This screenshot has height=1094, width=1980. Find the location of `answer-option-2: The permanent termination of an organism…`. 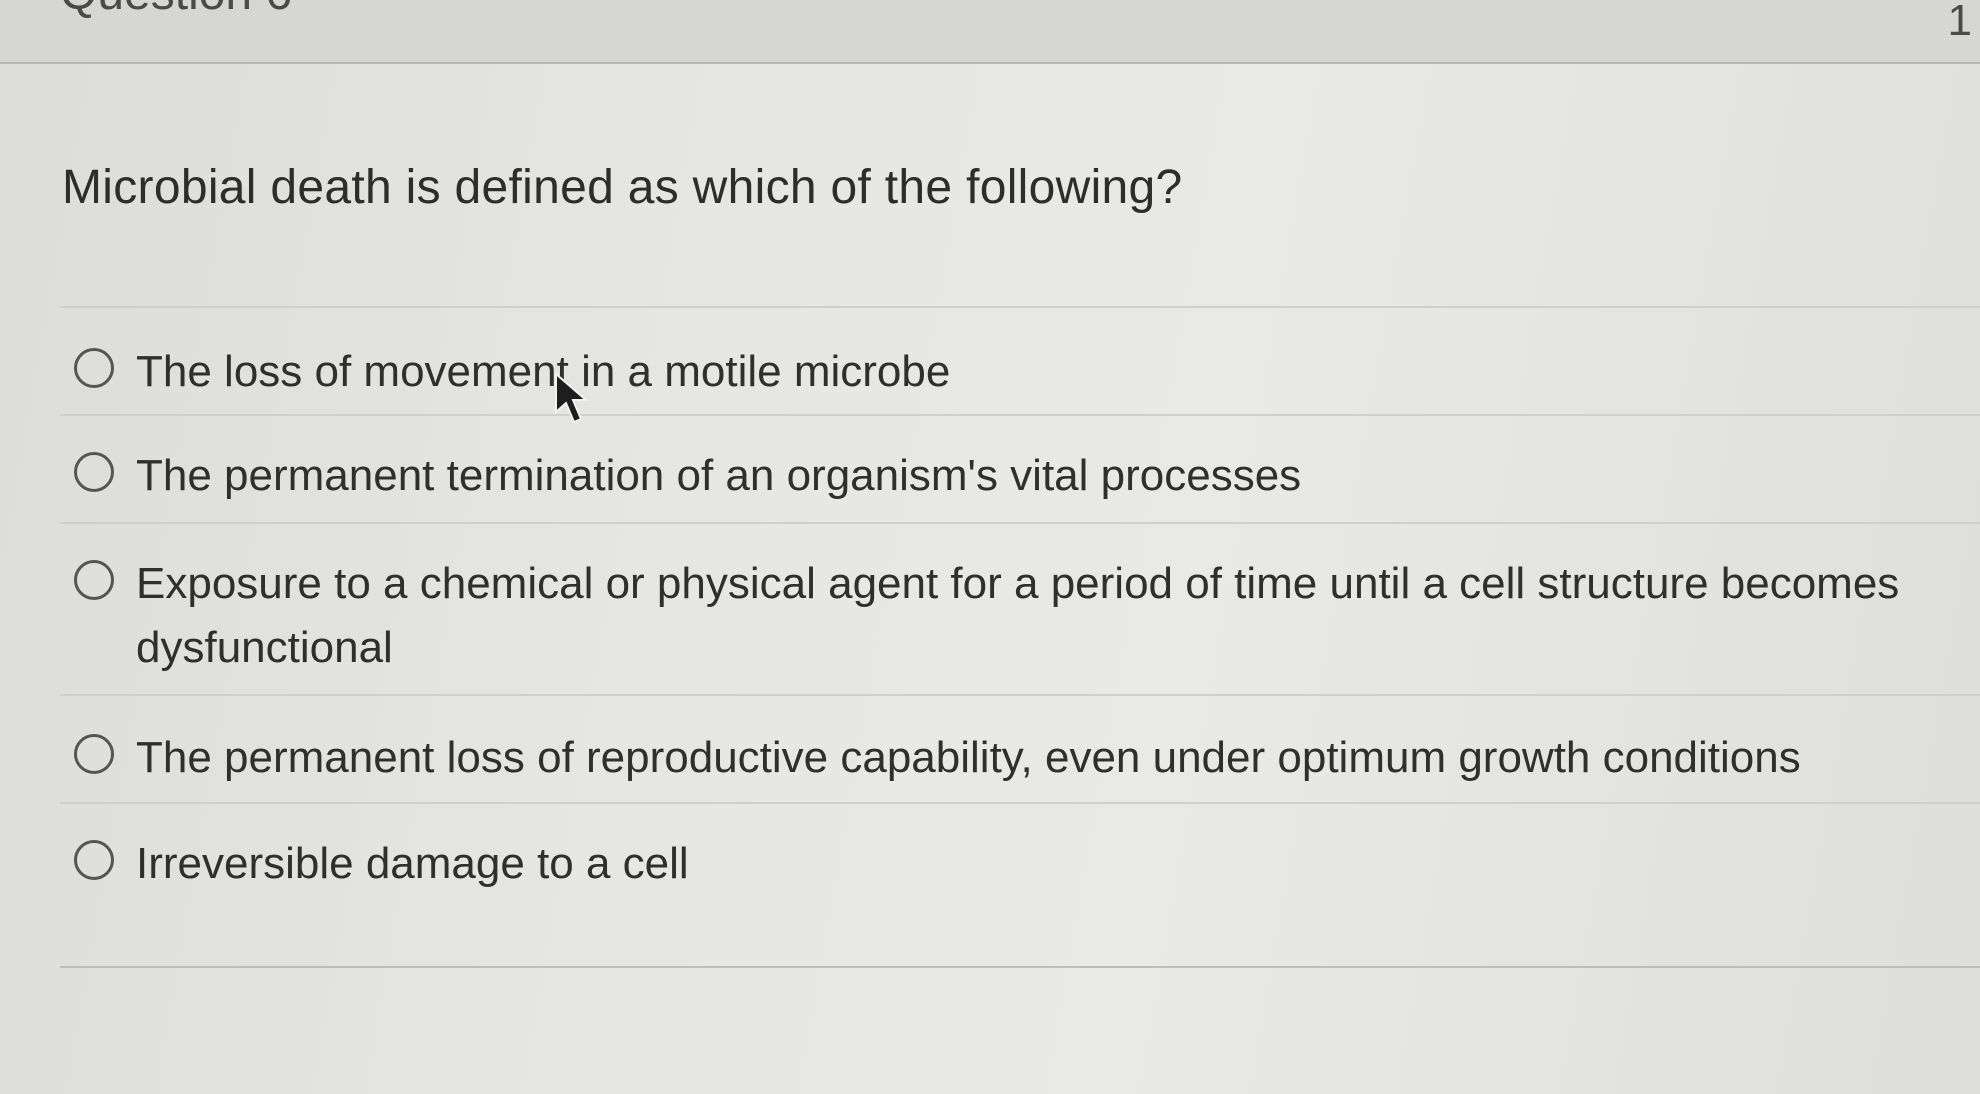

answer-option-2: The permanent termination of an organism… is located at coordinates (1020, 470).